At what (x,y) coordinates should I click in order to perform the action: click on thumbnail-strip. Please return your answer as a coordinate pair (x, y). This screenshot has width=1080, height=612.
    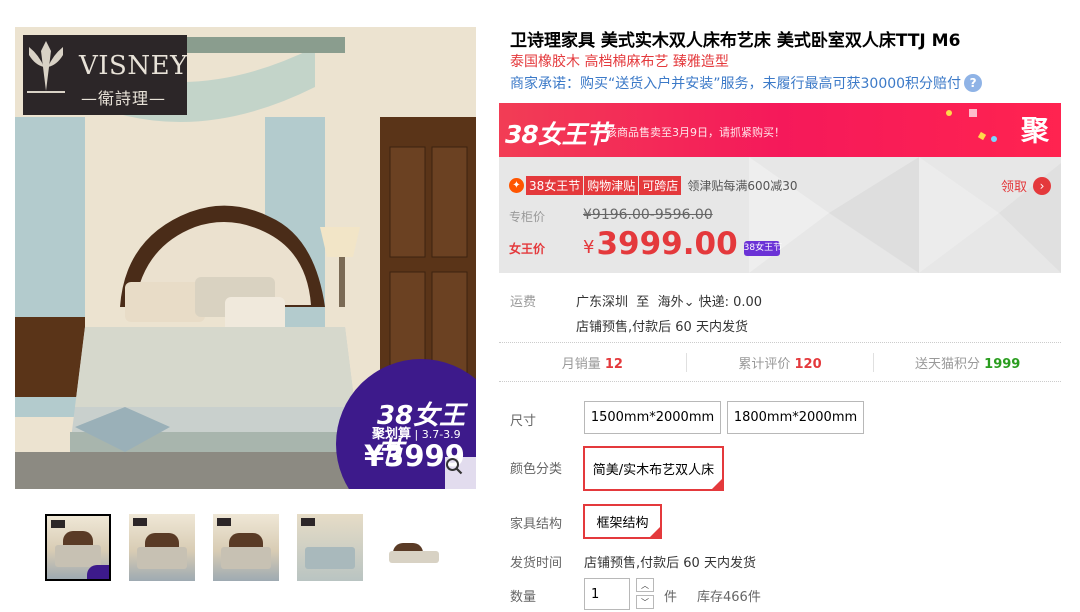
    Looking at the image, I should click on (255, 547).